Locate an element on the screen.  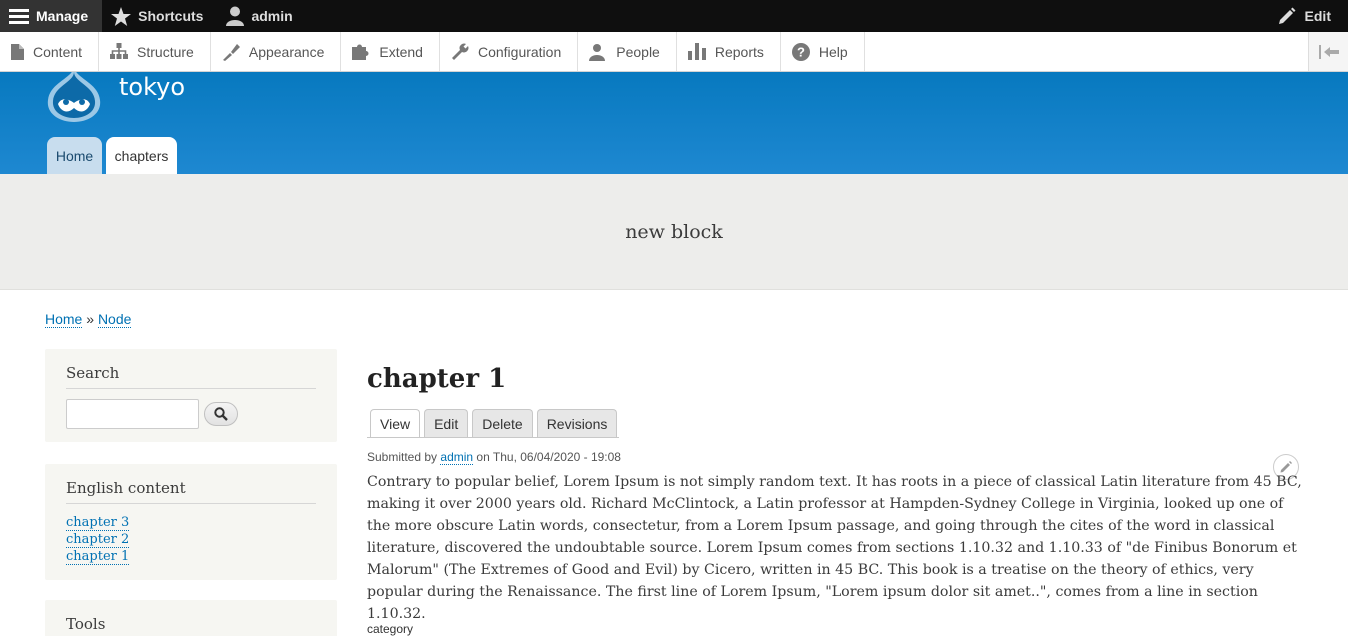
page-title: chapter 1 is located at coordinates (437, 379).